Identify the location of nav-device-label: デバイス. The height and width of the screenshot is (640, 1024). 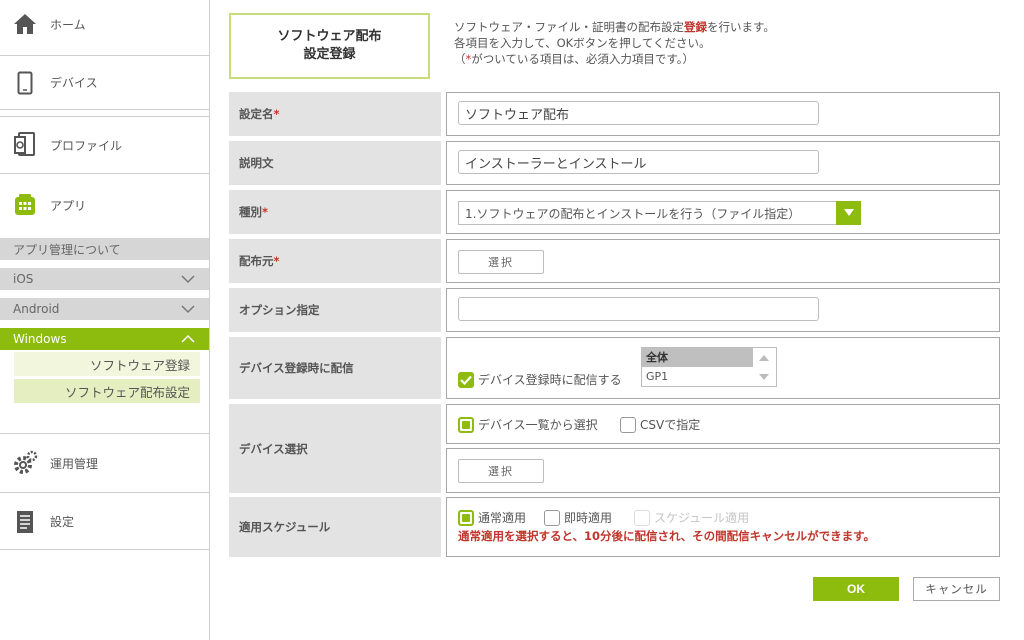
(74, 83).